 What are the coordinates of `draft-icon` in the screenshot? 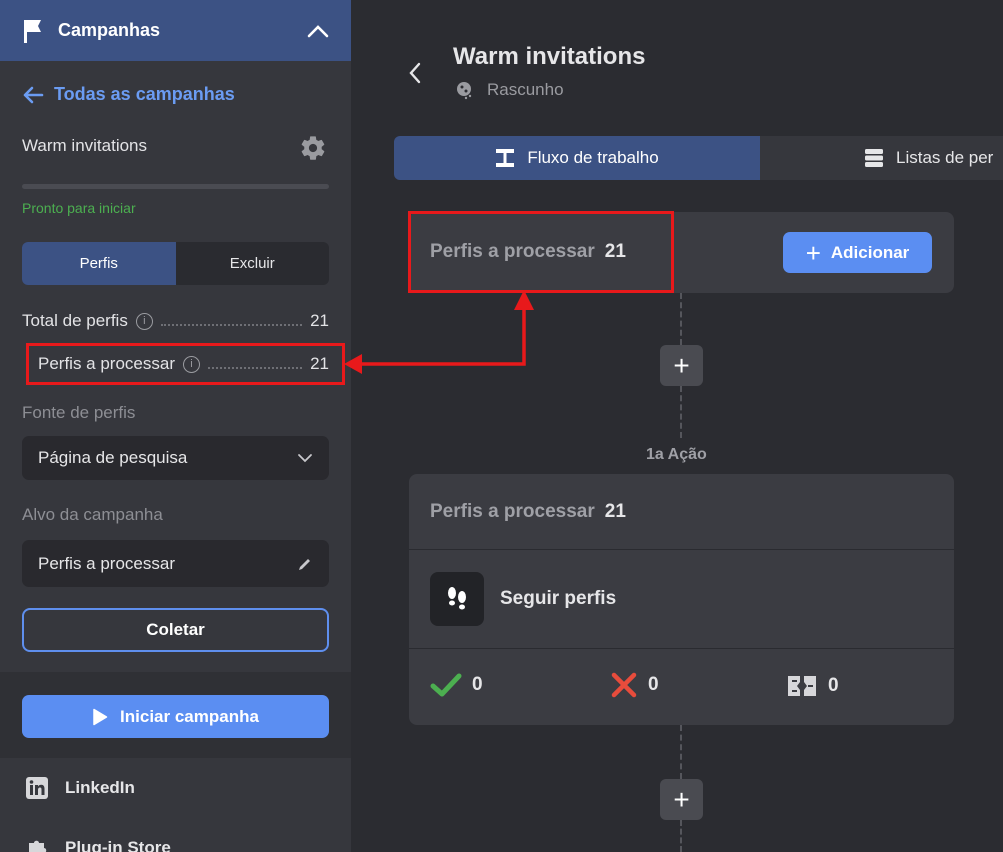 It's located at (464, 91).